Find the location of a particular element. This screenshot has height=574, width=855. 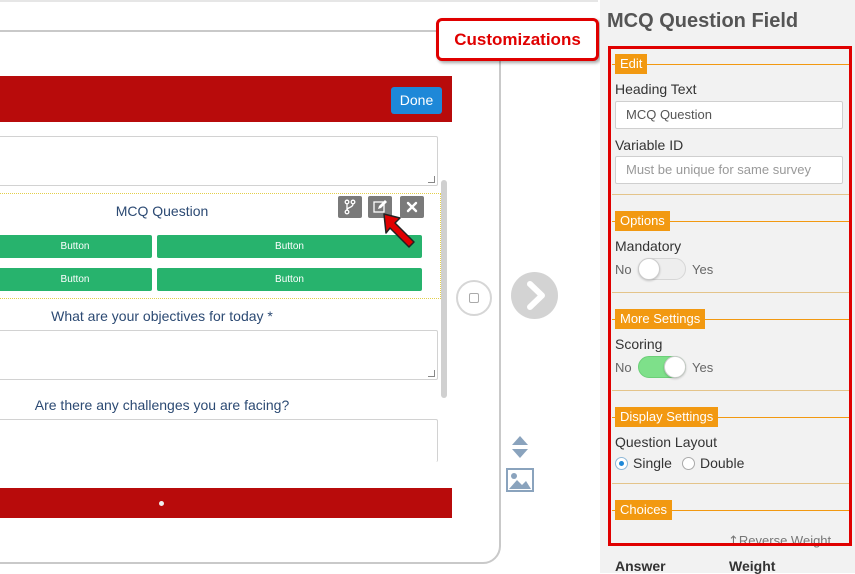

branch-icon is located at coordinates (350, 207).